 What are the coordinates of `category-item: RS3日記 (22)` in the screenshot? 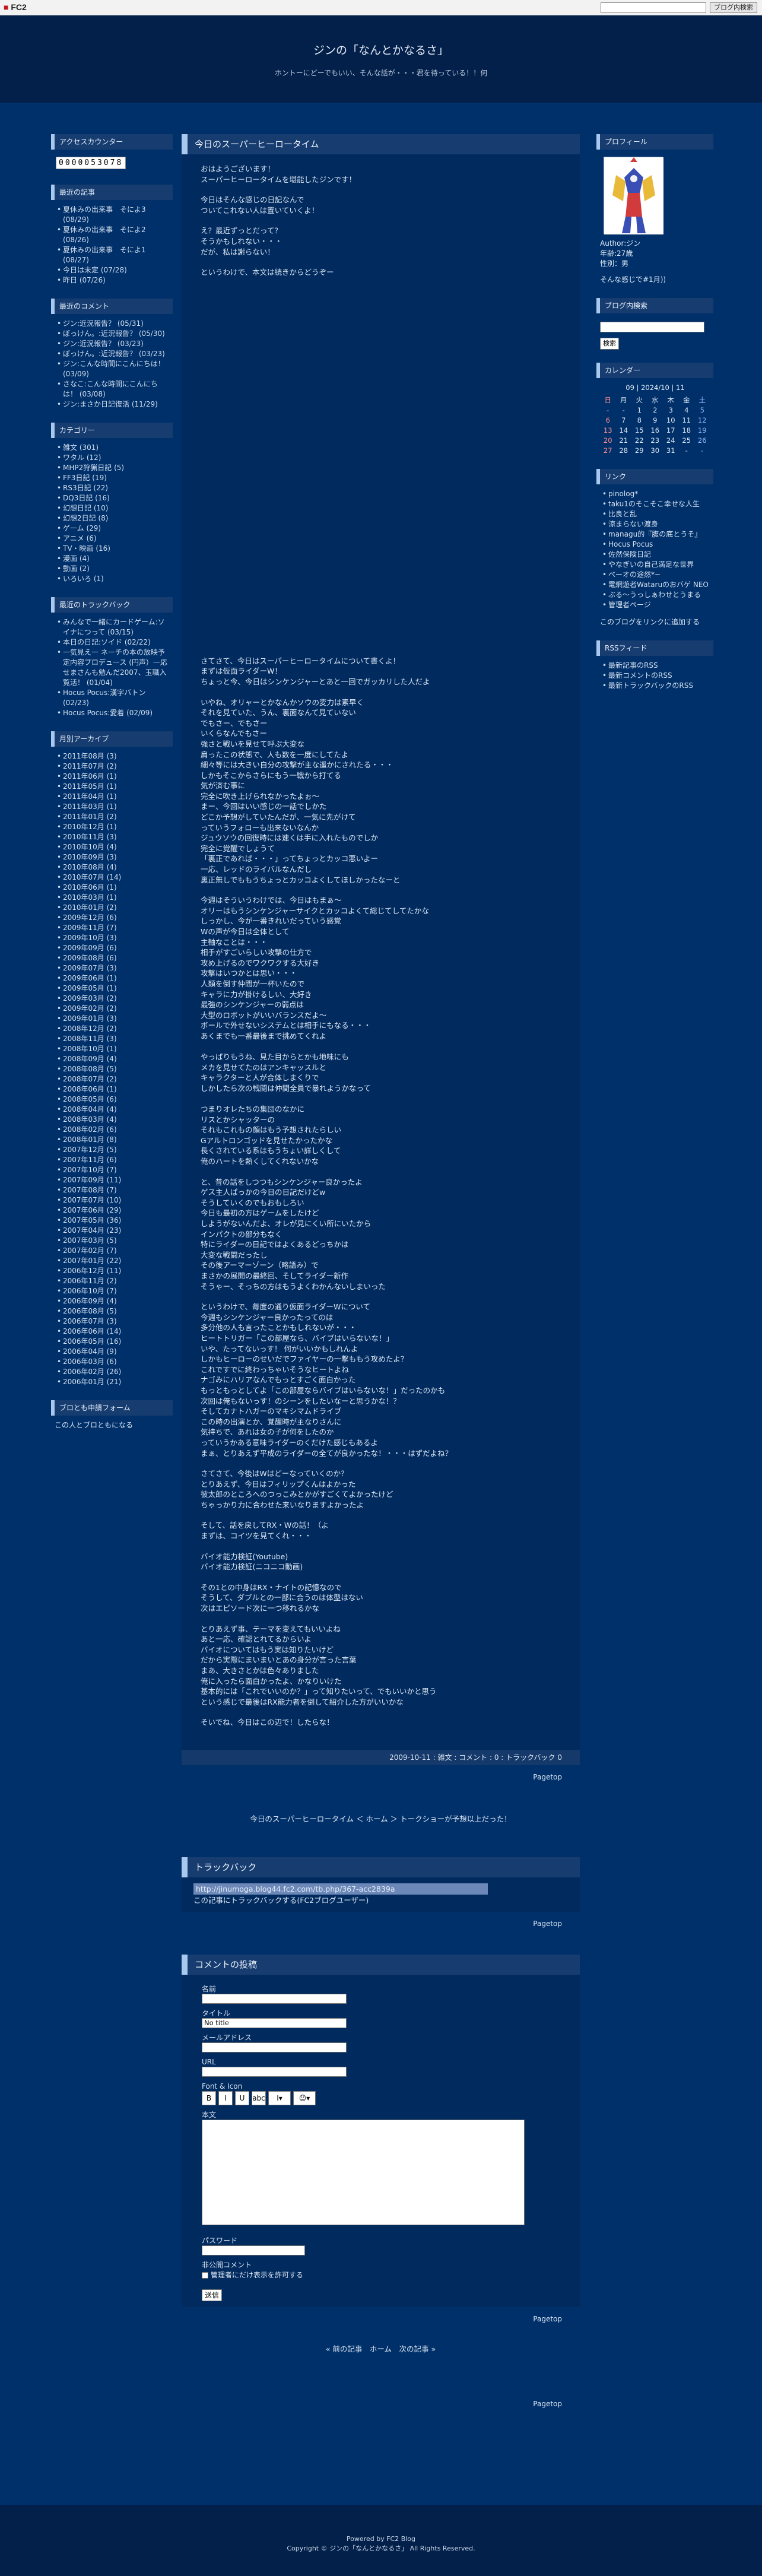 It's located at (112, 488).